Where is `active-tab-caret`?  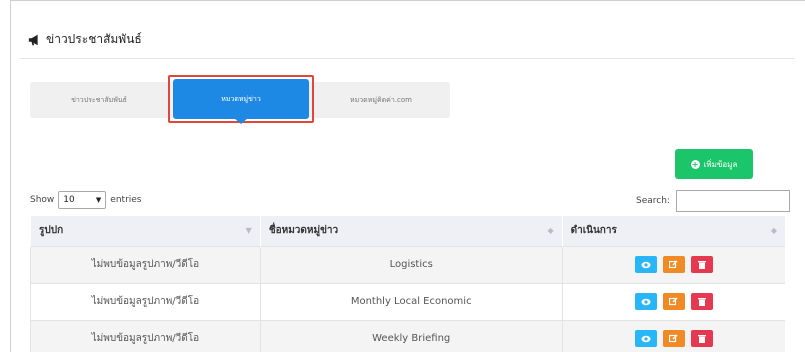 active-tab-caret is located at coordinates (241, 121).